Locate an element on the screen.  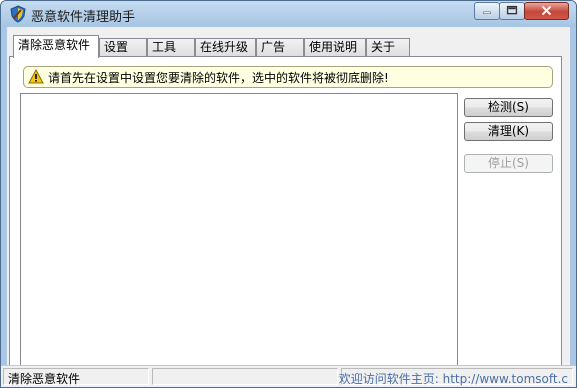
tab-label: 在线升级 is located at coordinates (224, 47).